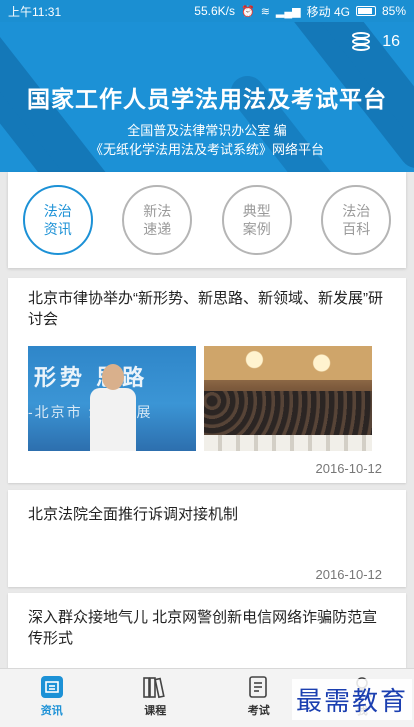  Describe the element at coordinates (365, 11) in the screenshot. I see `battery-icon` at that location.